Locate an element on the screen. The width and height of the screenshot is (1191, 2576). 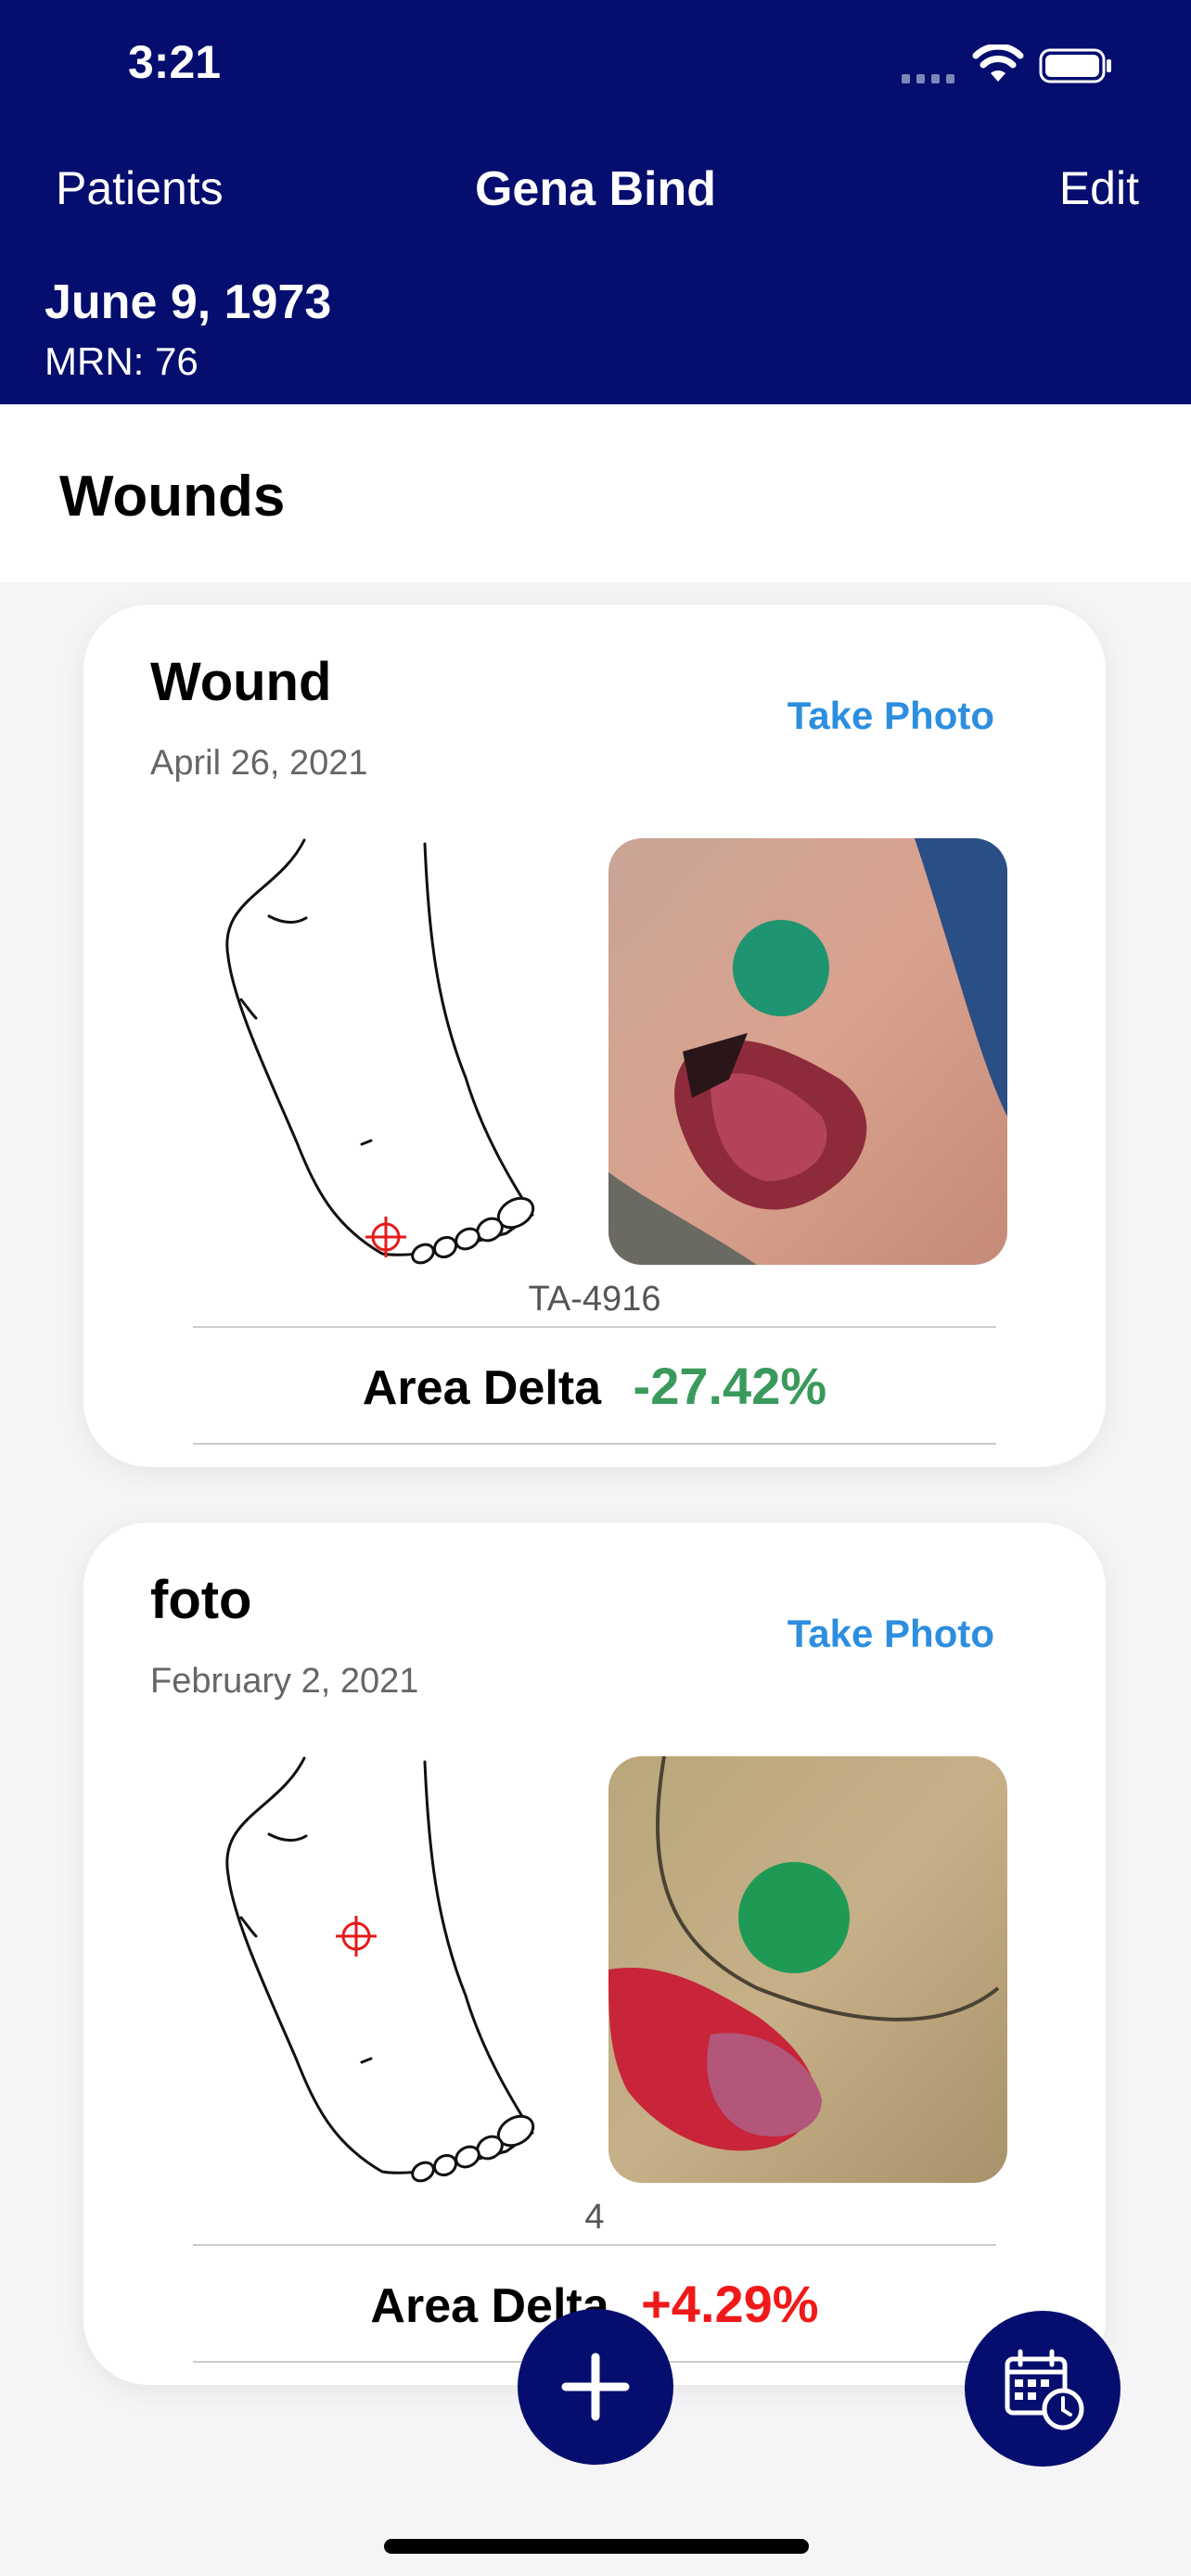
plus-icon is located at coordinates (595, 2387).